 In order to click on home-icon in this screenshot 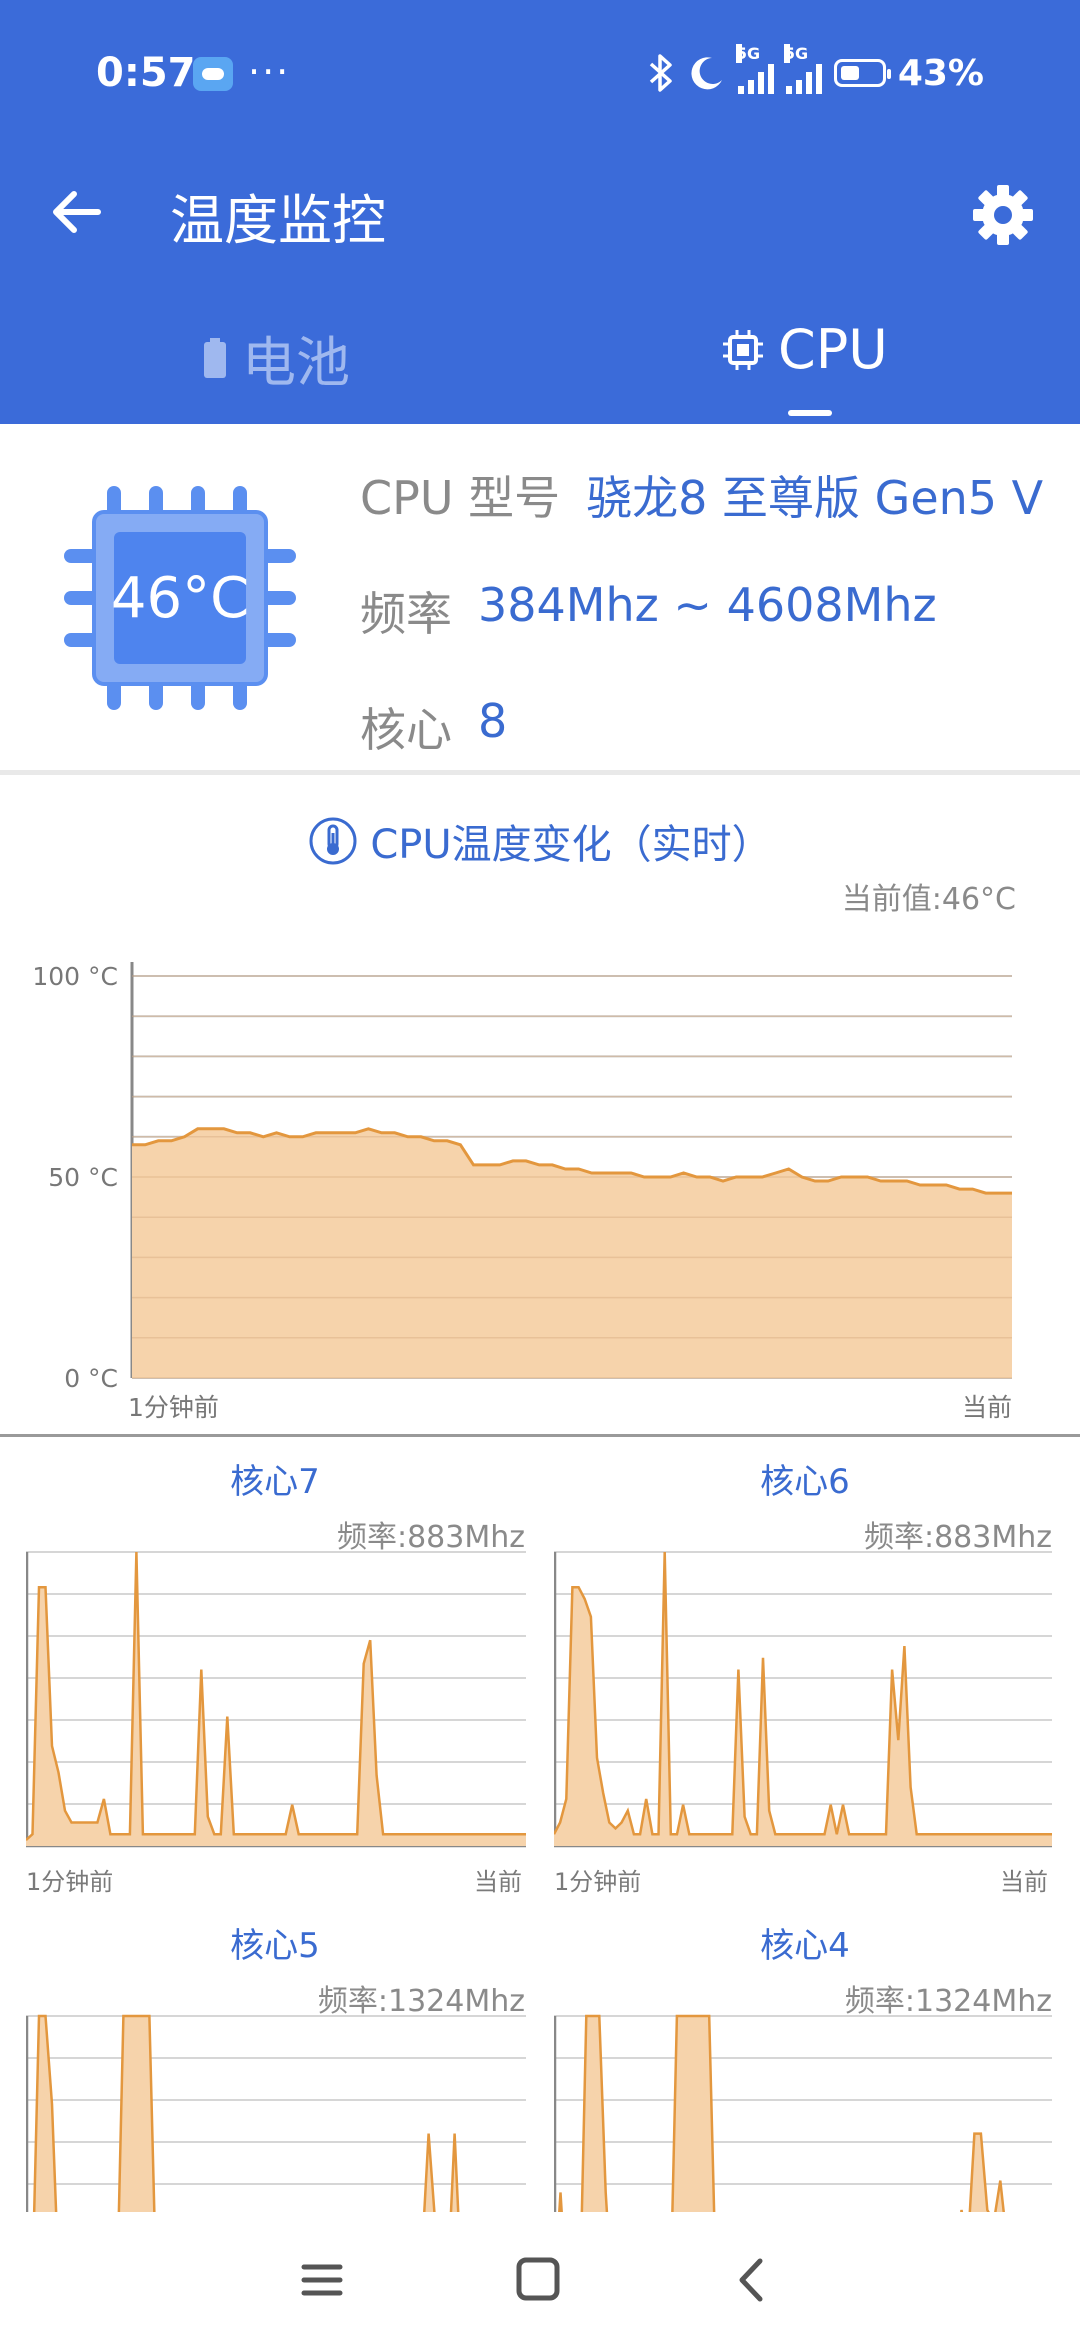, I will do `click(538, 2280)`.